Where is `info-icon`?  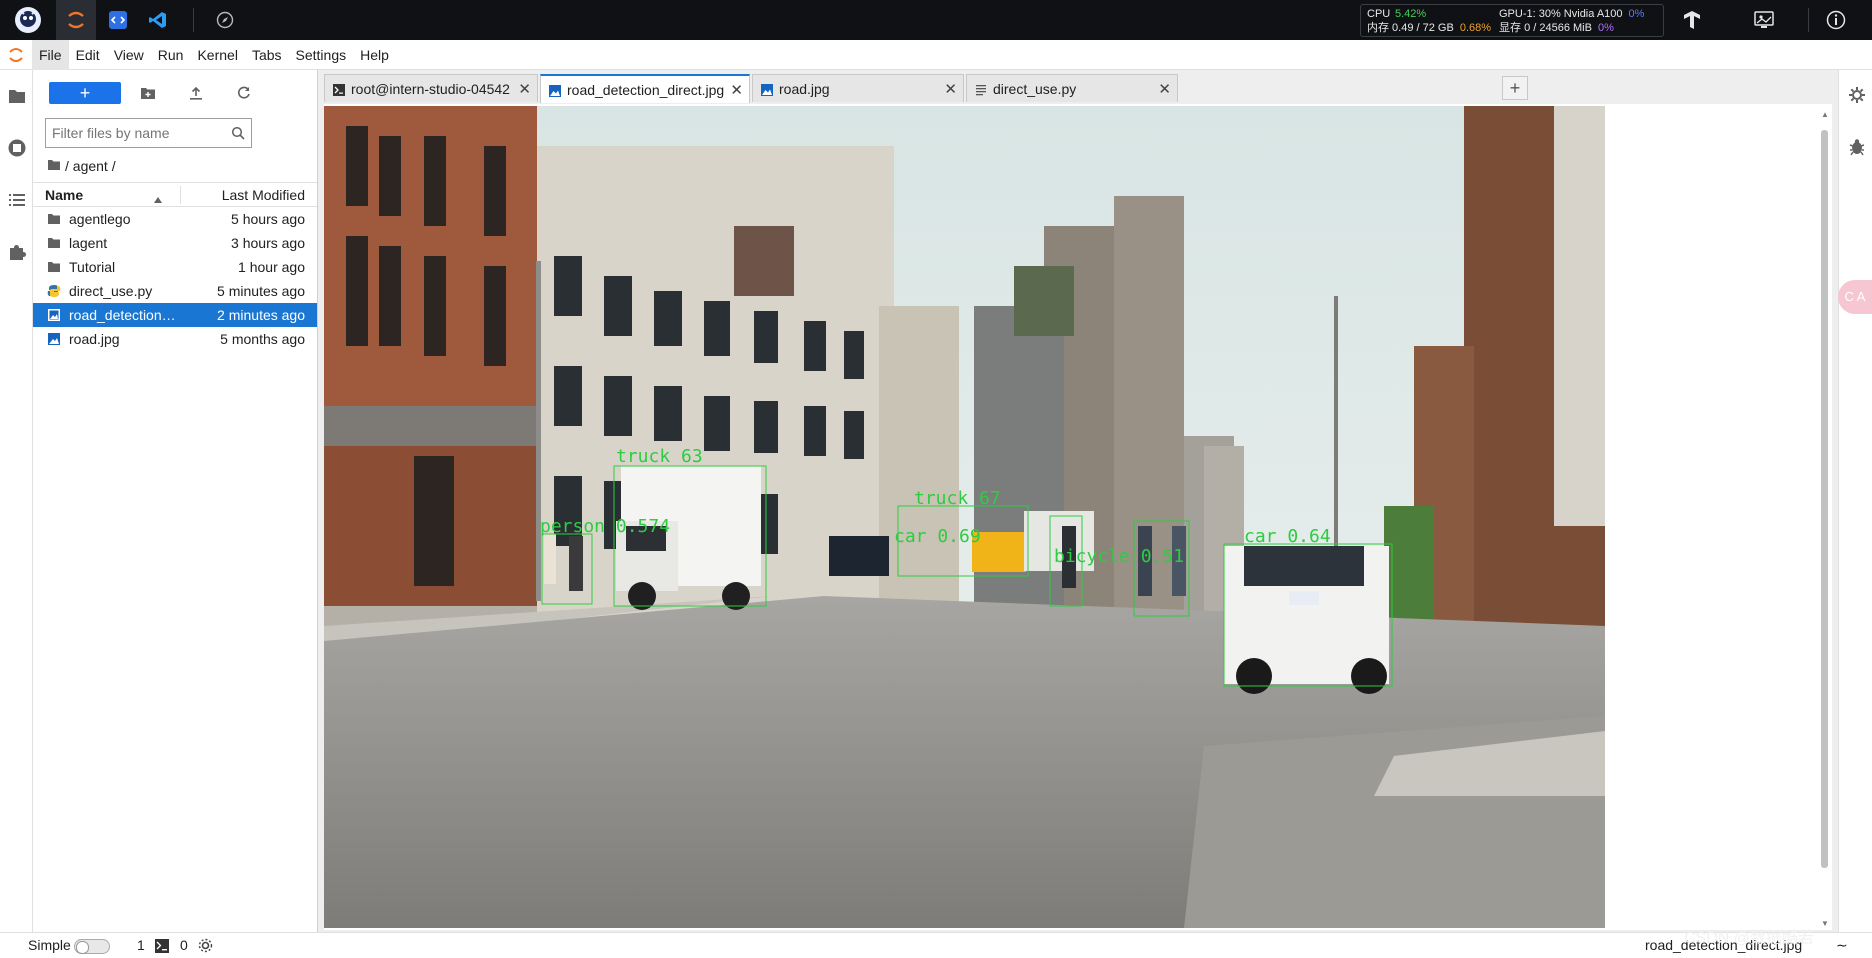
info-icon is located at coordinates (1836, 20).